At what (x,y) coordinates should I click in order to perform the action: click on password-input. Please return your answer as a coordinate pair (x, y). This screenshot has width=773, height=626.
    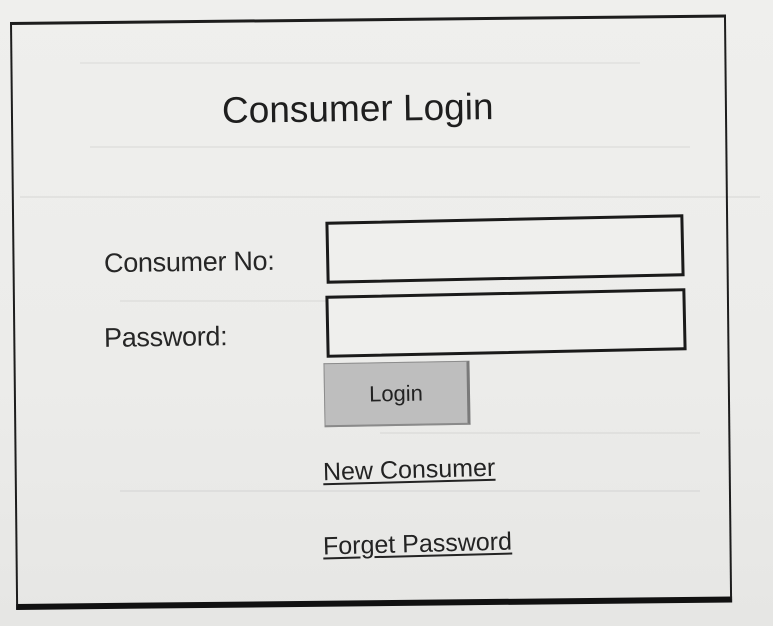
    Looking at the image, I should click on (506, 323).